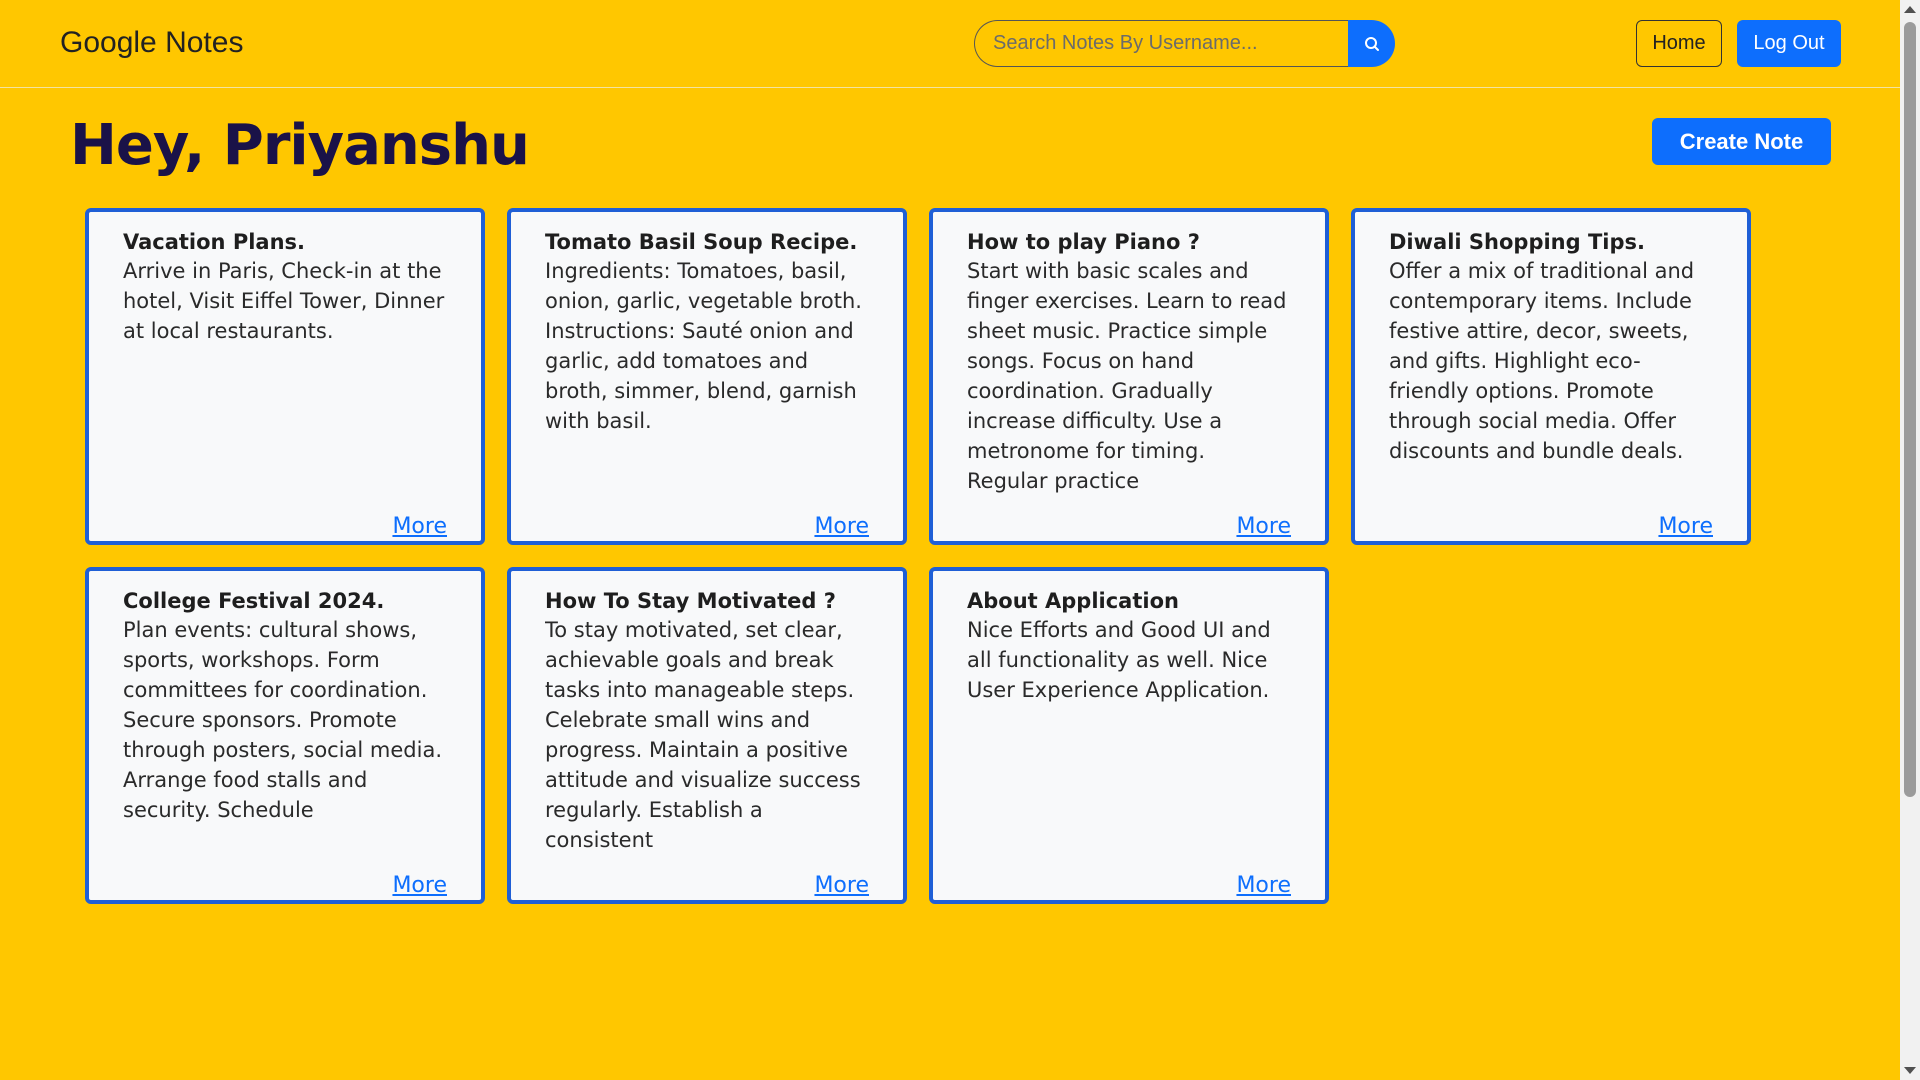 This screenshot has width=1920, height=1080. I want to click on create-note-button: Create Note, so click(1741, 141).